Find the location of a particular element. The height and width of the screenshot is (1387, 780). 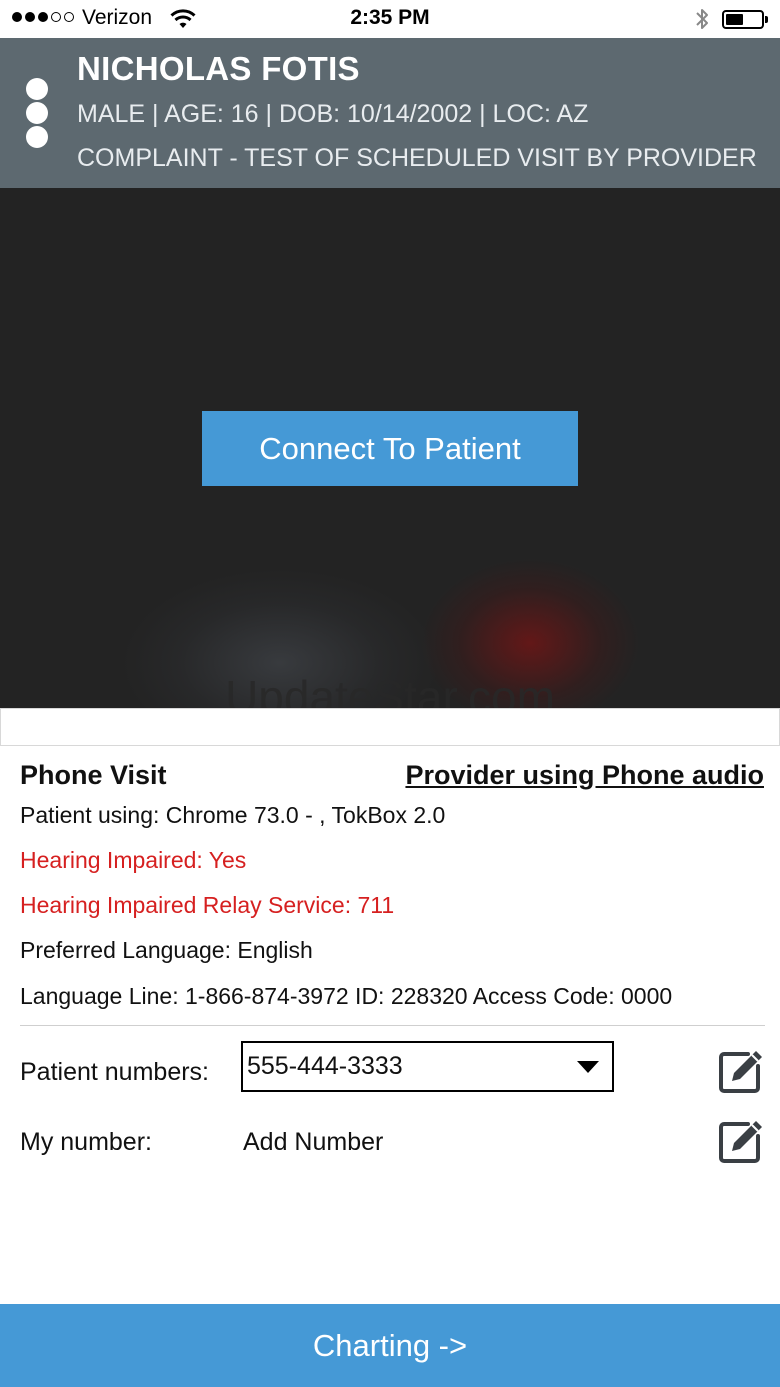

patient-number-select: 555-444-3333 is located at coordinates (427, 1066).